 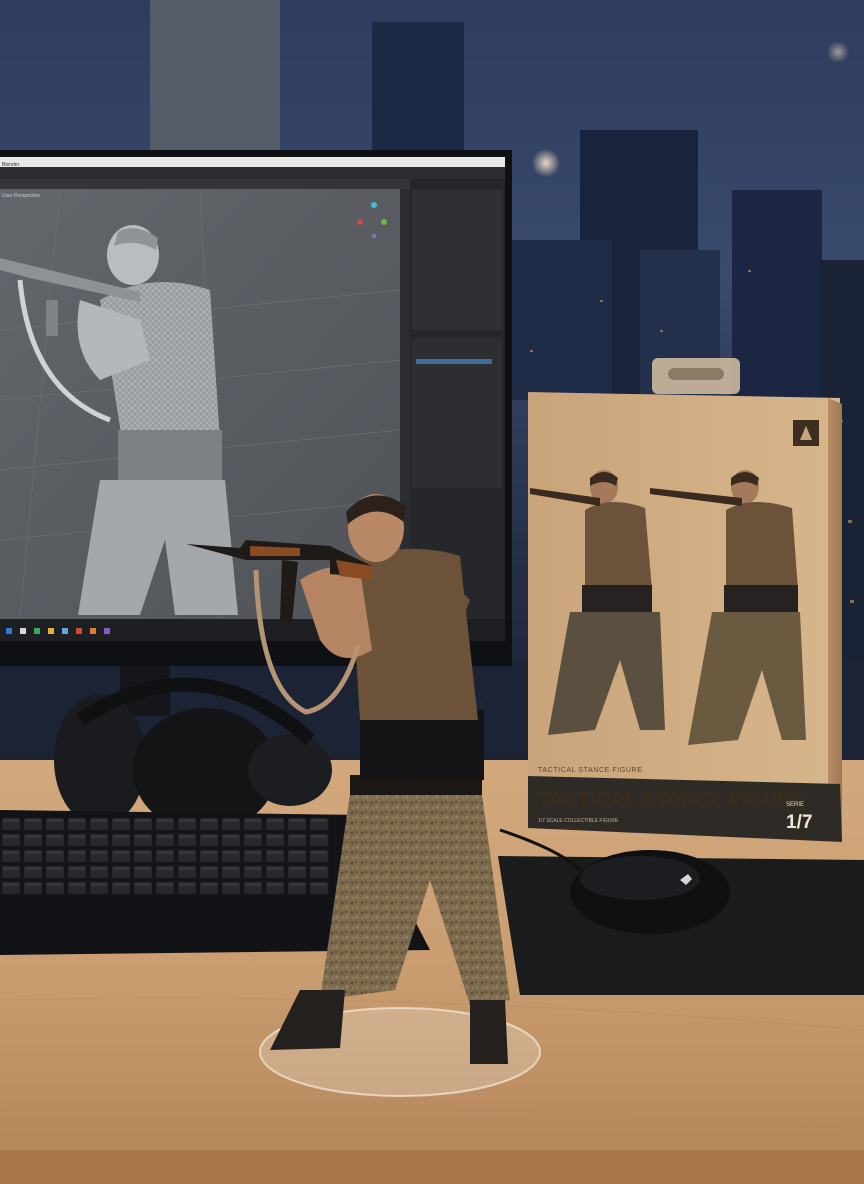 I want to click on box-subtitle: TACTICAL STANCE FIGURE, so click(x=590, y=770).